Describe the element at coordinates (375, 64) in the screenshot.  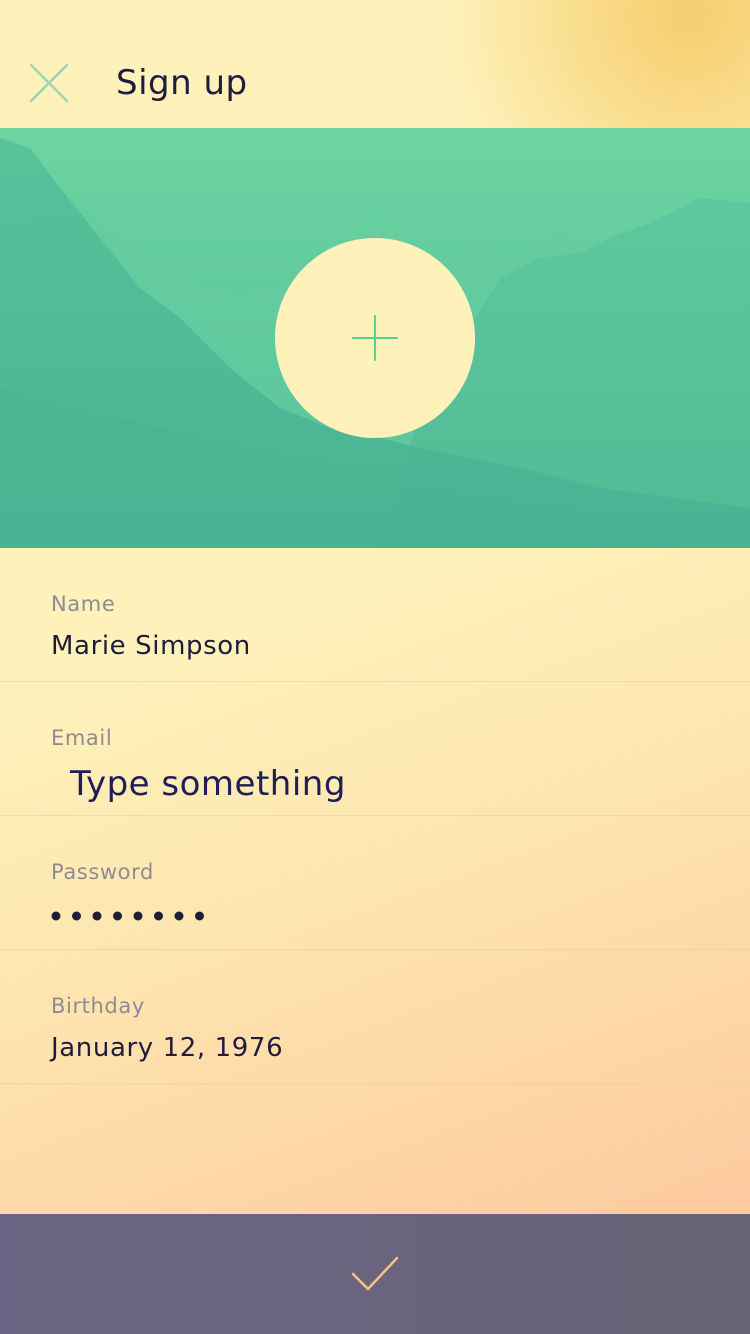
I see `app-header: Sign up` at that location.